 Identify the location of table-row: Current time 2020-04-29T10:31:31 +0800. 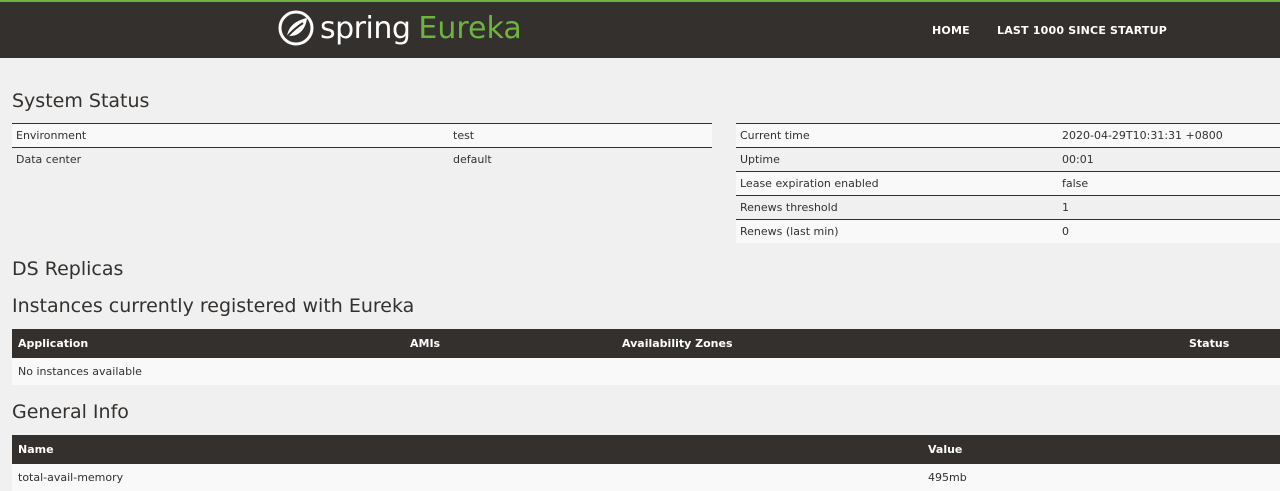
(1008, 135).